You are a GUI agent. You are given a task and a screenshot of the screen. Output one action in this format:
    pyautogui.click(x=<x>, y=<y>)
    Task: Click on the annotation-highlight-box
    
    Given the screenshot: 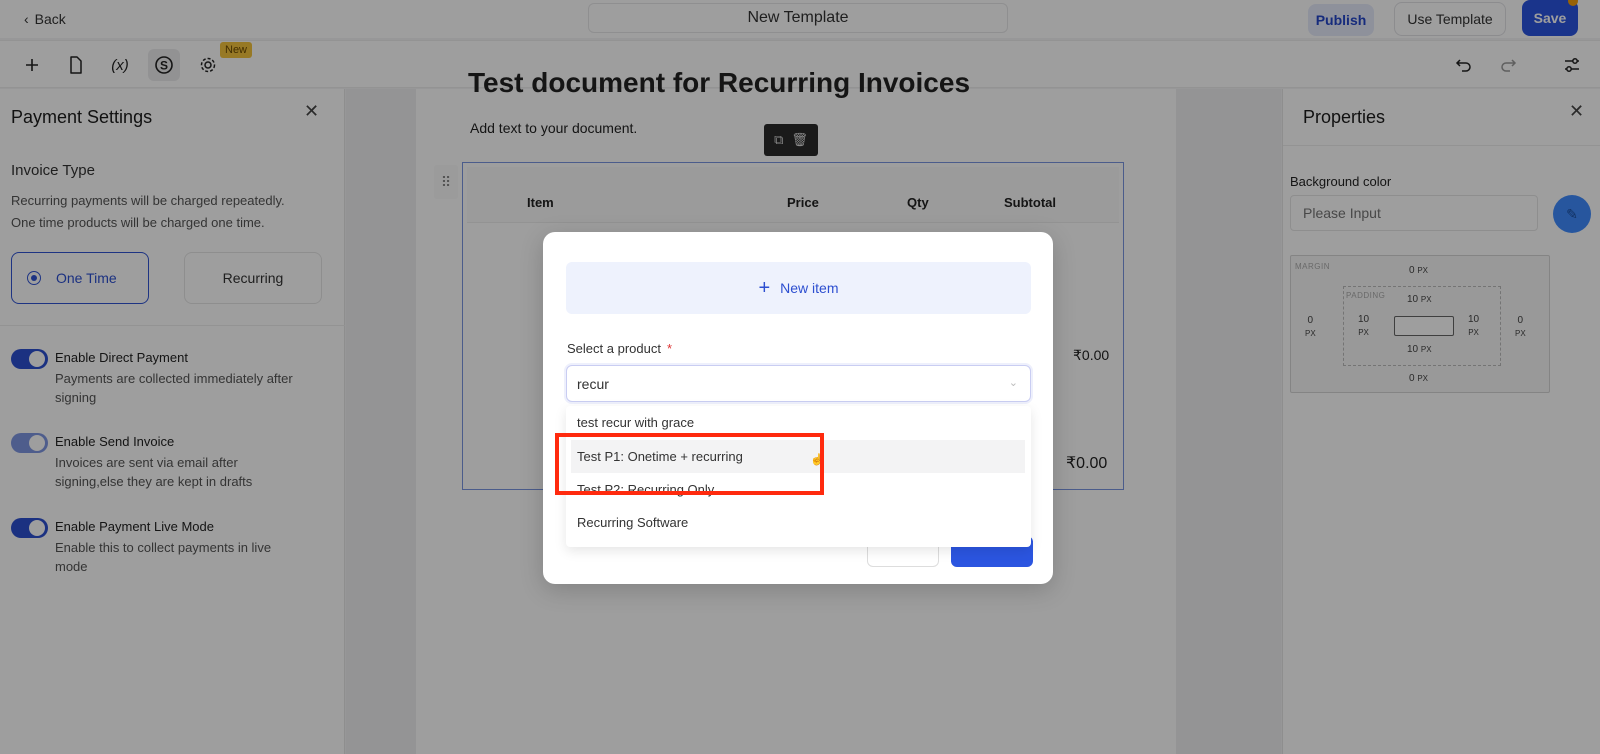 What is the action you would take?
    pyautogui.click(x=689, y=464)
    